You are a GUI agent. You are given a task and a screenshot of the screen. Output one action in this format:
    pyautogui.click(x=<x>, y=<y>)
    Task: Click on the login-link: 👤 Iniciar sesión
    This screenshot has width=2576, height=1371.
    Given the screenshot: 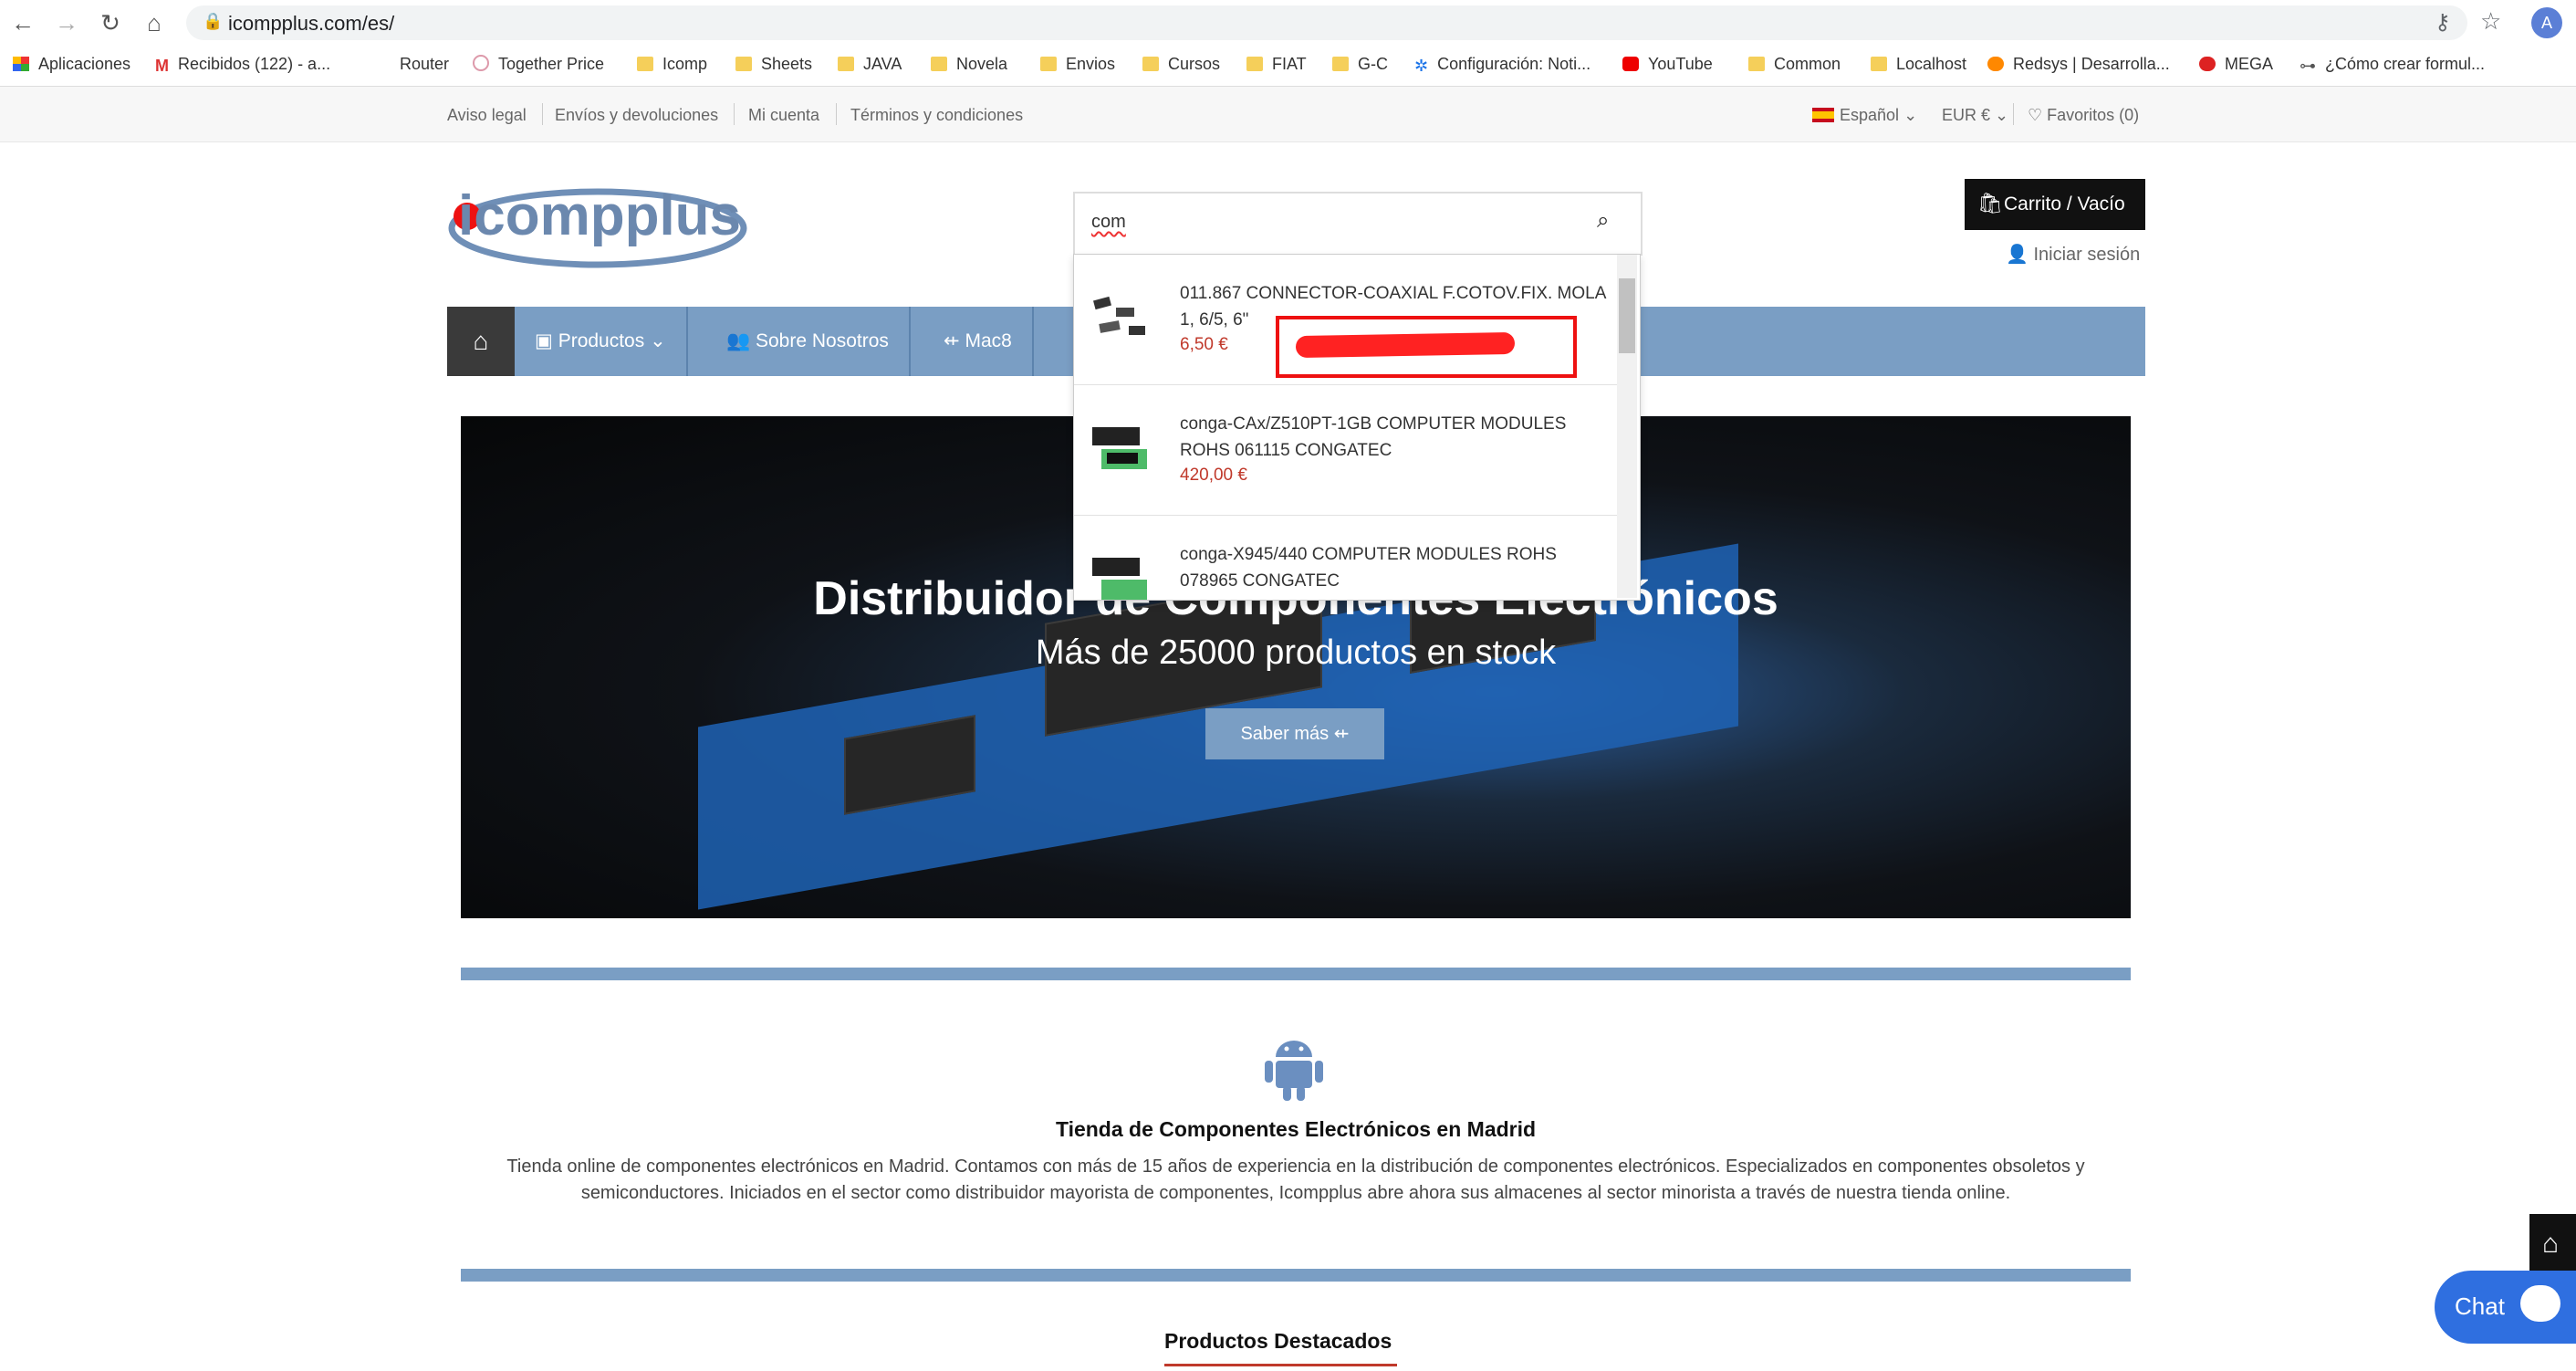 What is the action you would take?
    pyautogui.click(x=2073, y=254)
    